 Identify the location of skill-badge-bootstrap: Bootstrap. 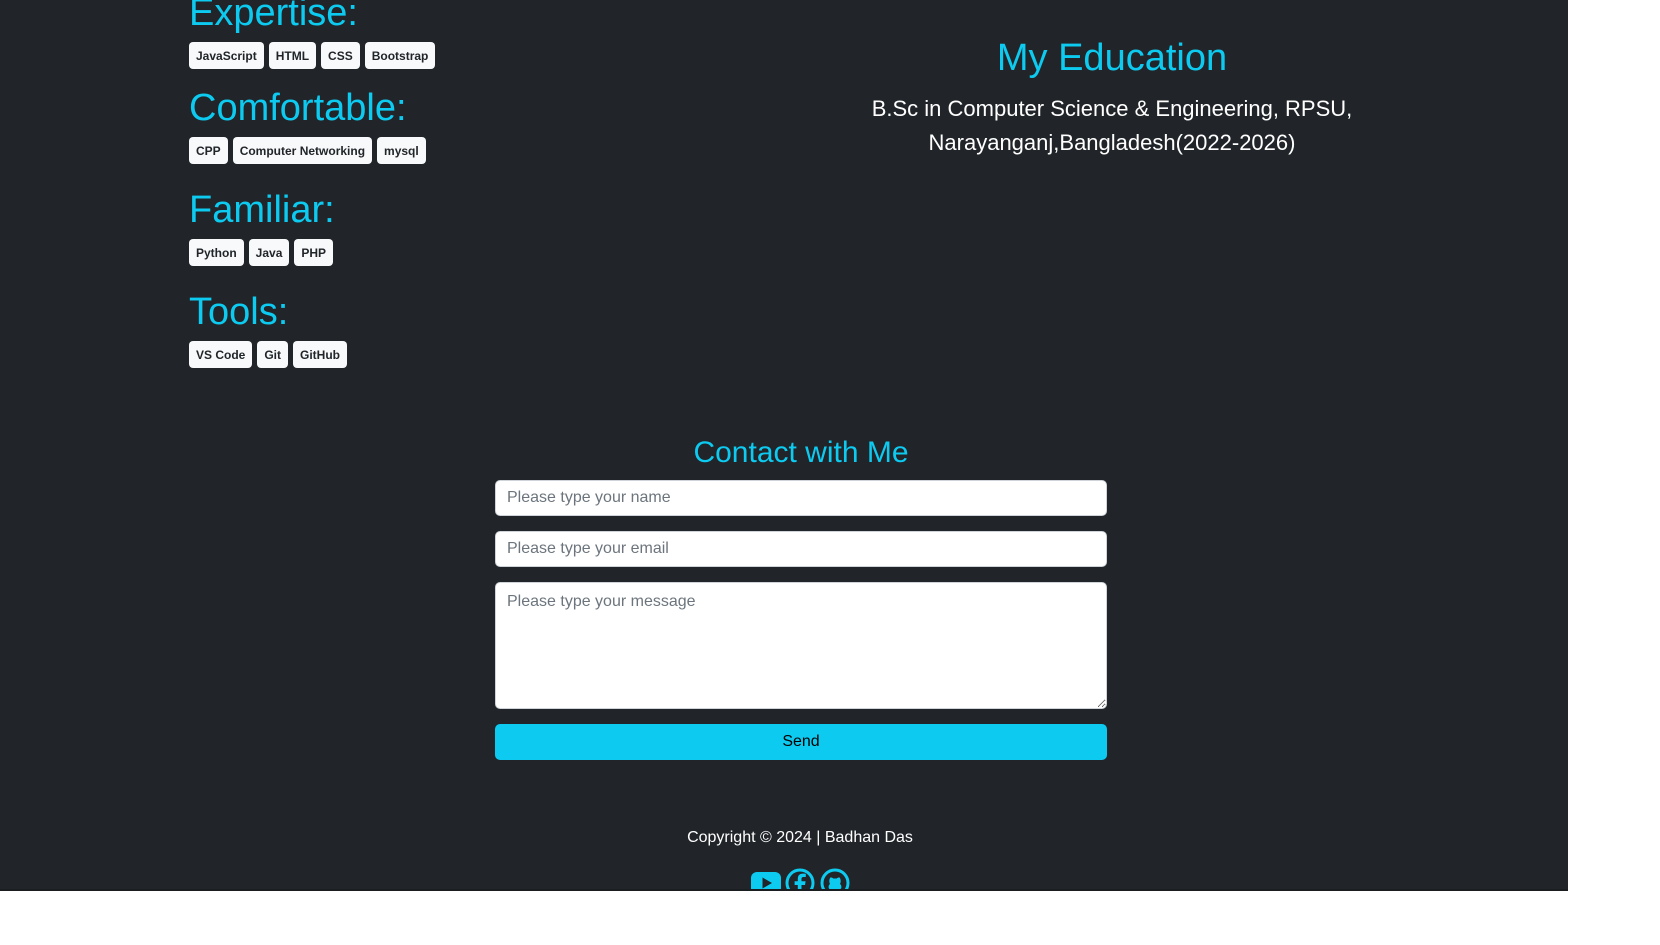
(400, 55).